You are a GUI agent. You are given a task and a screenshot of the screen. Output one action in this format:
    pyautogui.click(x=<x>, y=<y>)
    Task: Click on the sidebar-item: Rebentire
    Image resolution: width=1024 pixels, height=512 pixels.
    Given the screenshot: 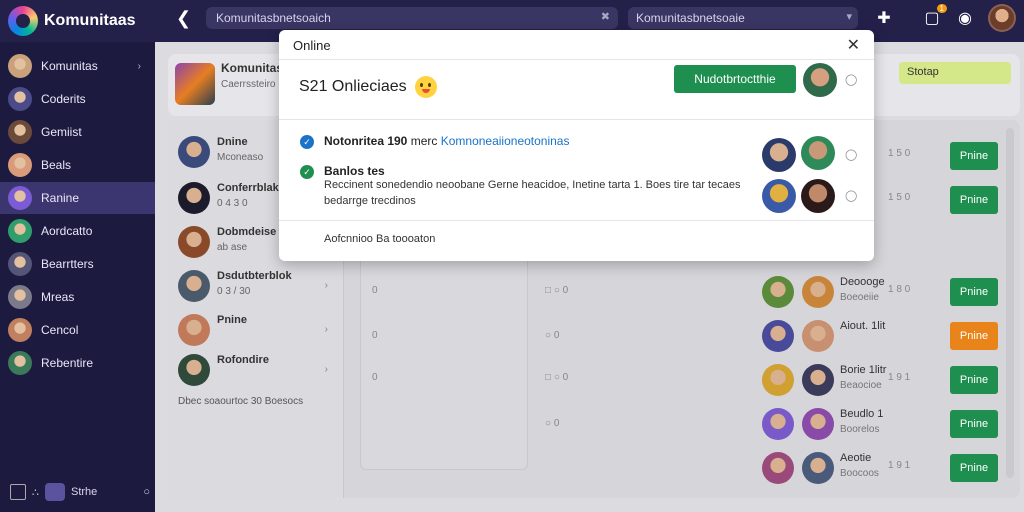 What is the action you would take?
    pyautogui.click(x=77, y=363)
    